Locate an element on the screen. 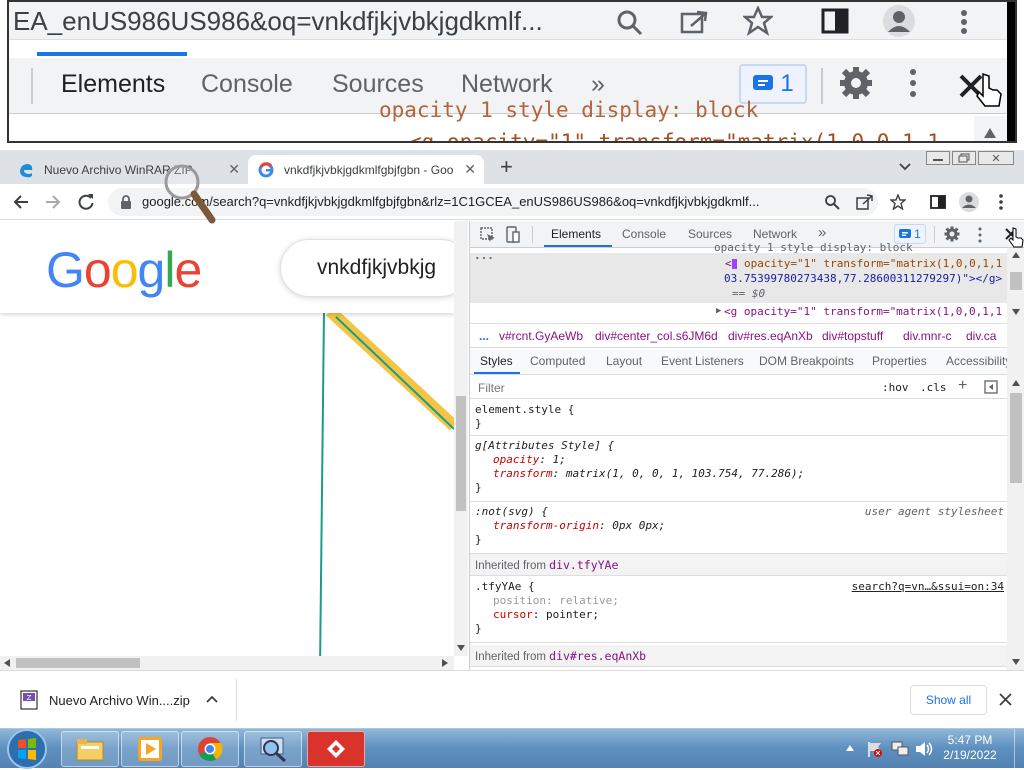  dom-scroll-thumb is located at coordinates (1016, 281).